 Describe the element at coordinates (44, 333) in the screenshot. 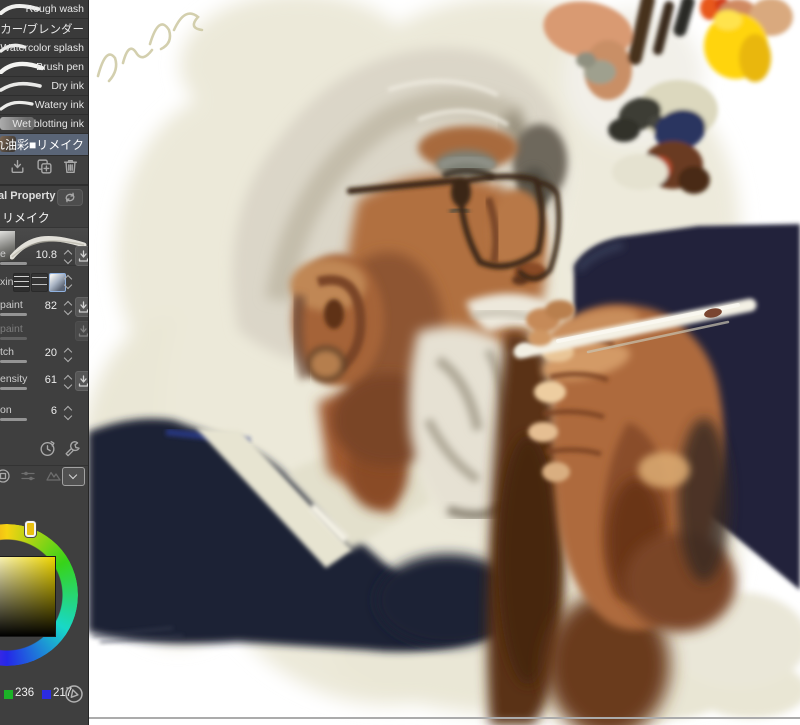

I see `prop-row-density-of-paint: paint` at that location.